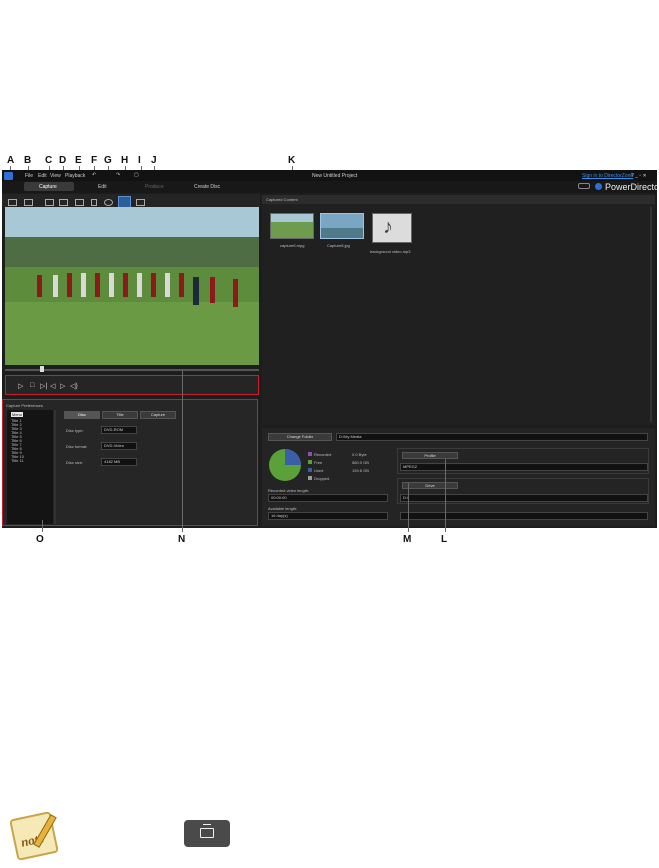 The width and height of the screenshot is (659, 868). I want to click on disc-type-select: DVD-ROM, so click(119, 430).